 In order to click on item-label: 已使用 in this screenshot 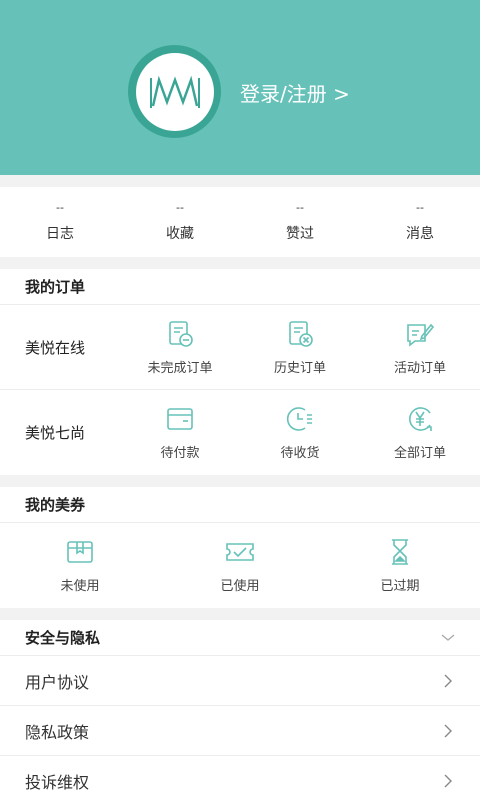, I will do `click(240, 586)`.